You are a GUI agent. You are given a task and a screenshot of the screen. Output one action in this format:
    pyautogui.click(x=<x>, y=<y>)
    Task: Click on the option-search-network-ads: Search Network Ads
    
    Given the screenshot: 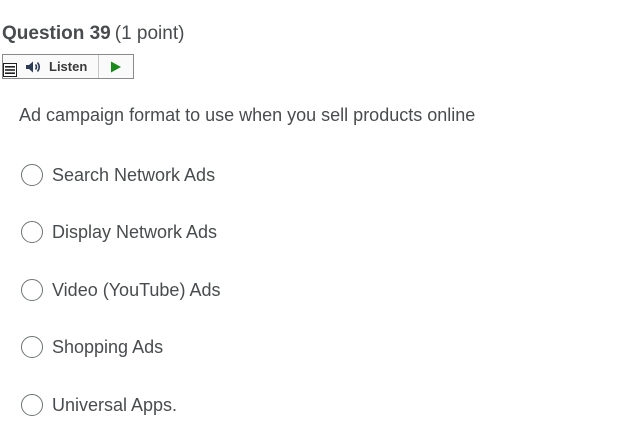 What is the action you would take?
    pyautogui.click(x=120, y=174)
    